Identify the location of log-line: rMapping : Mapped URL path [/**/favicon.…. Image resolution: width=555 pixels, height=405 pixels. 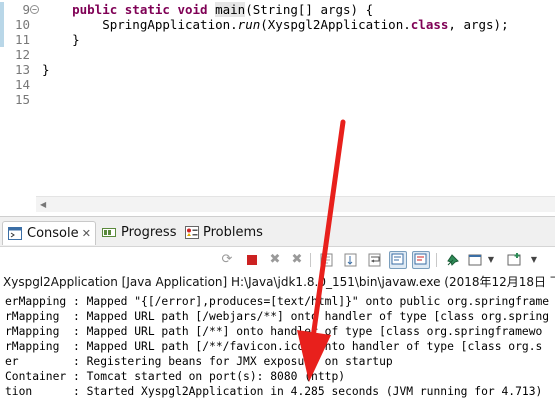
(274, 346).